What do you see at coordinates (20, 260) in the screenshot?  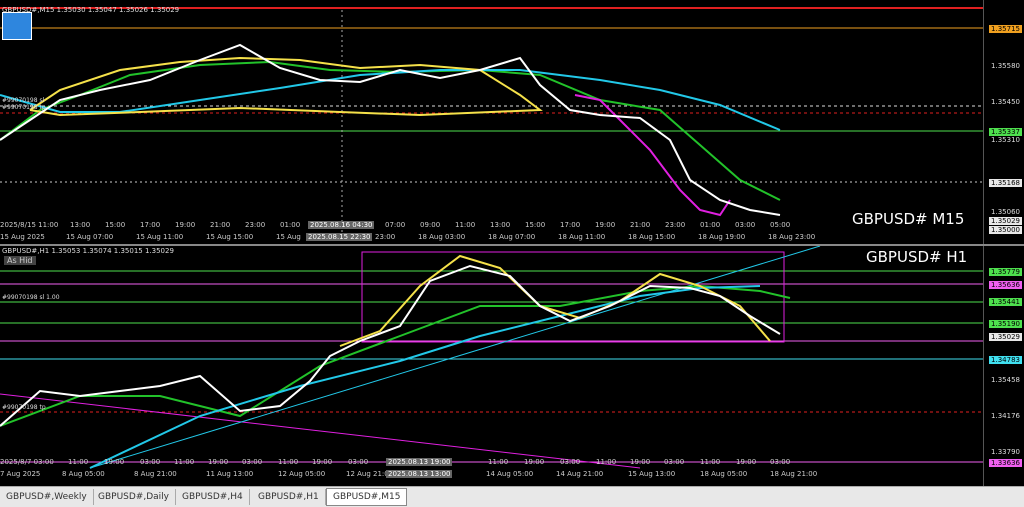 I see `as-hidden-label: As Hid` at bounding box center [20, 260].